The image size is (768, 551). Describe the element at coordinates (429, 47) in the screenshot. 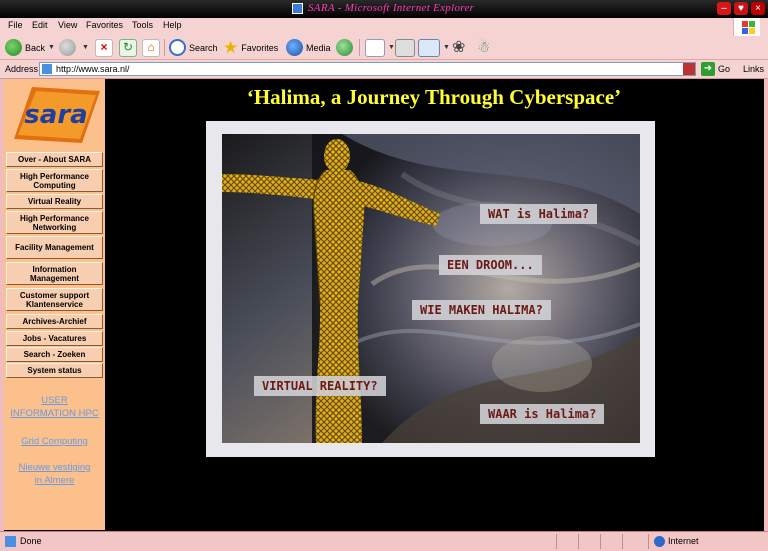

I see `edit-page-icon` at that location.